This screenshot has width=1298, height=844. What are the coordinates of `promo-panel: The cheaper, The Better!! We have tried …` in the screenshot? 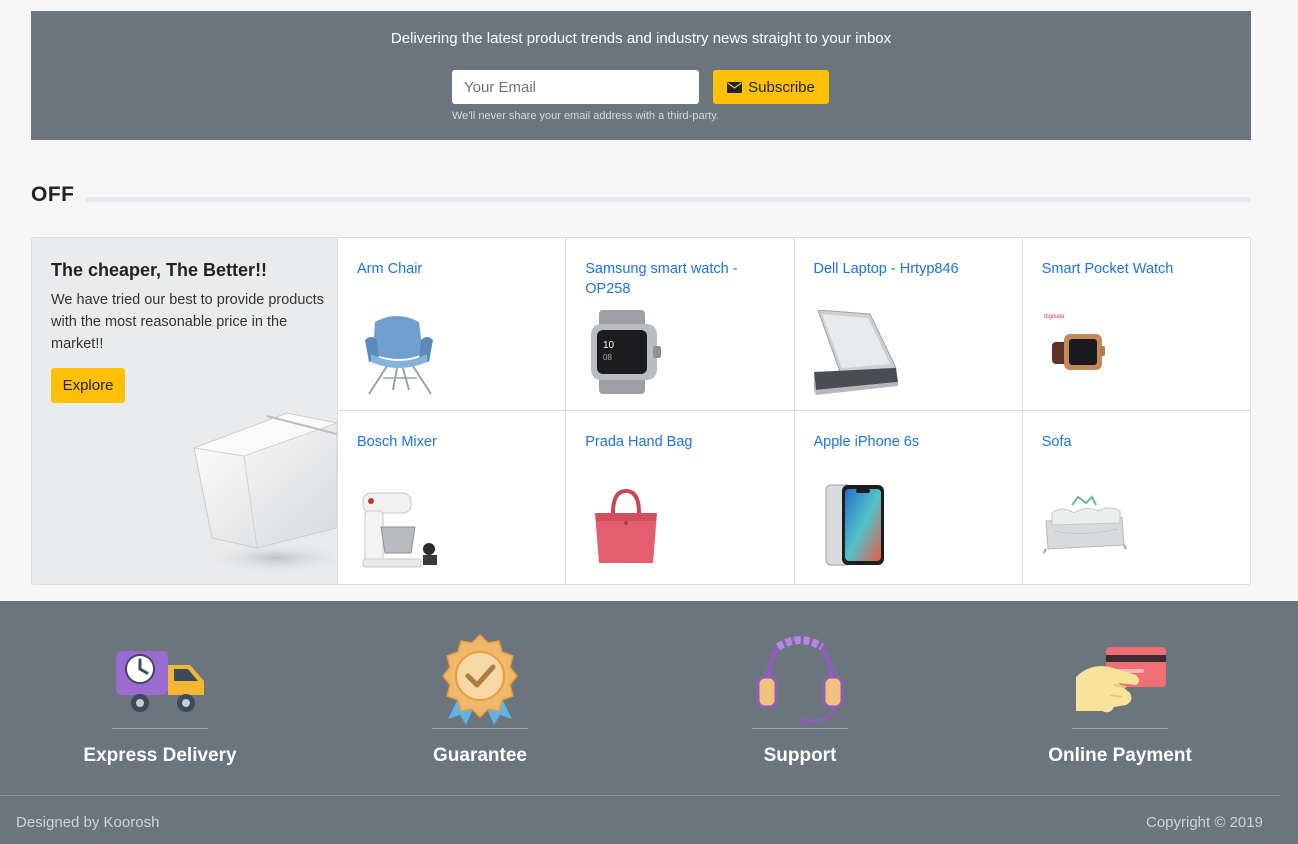 It's located at (184, 411).